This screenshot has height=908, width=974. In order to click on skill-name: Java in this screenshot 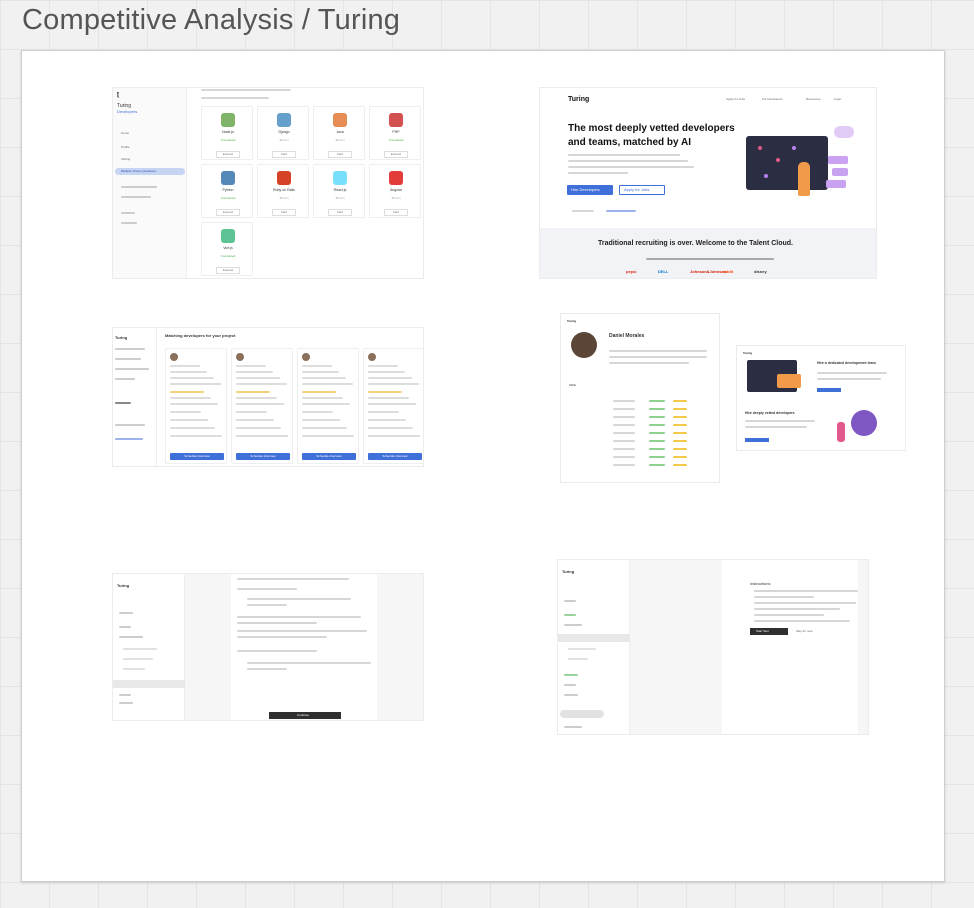, I will do `click(340, 132)`.